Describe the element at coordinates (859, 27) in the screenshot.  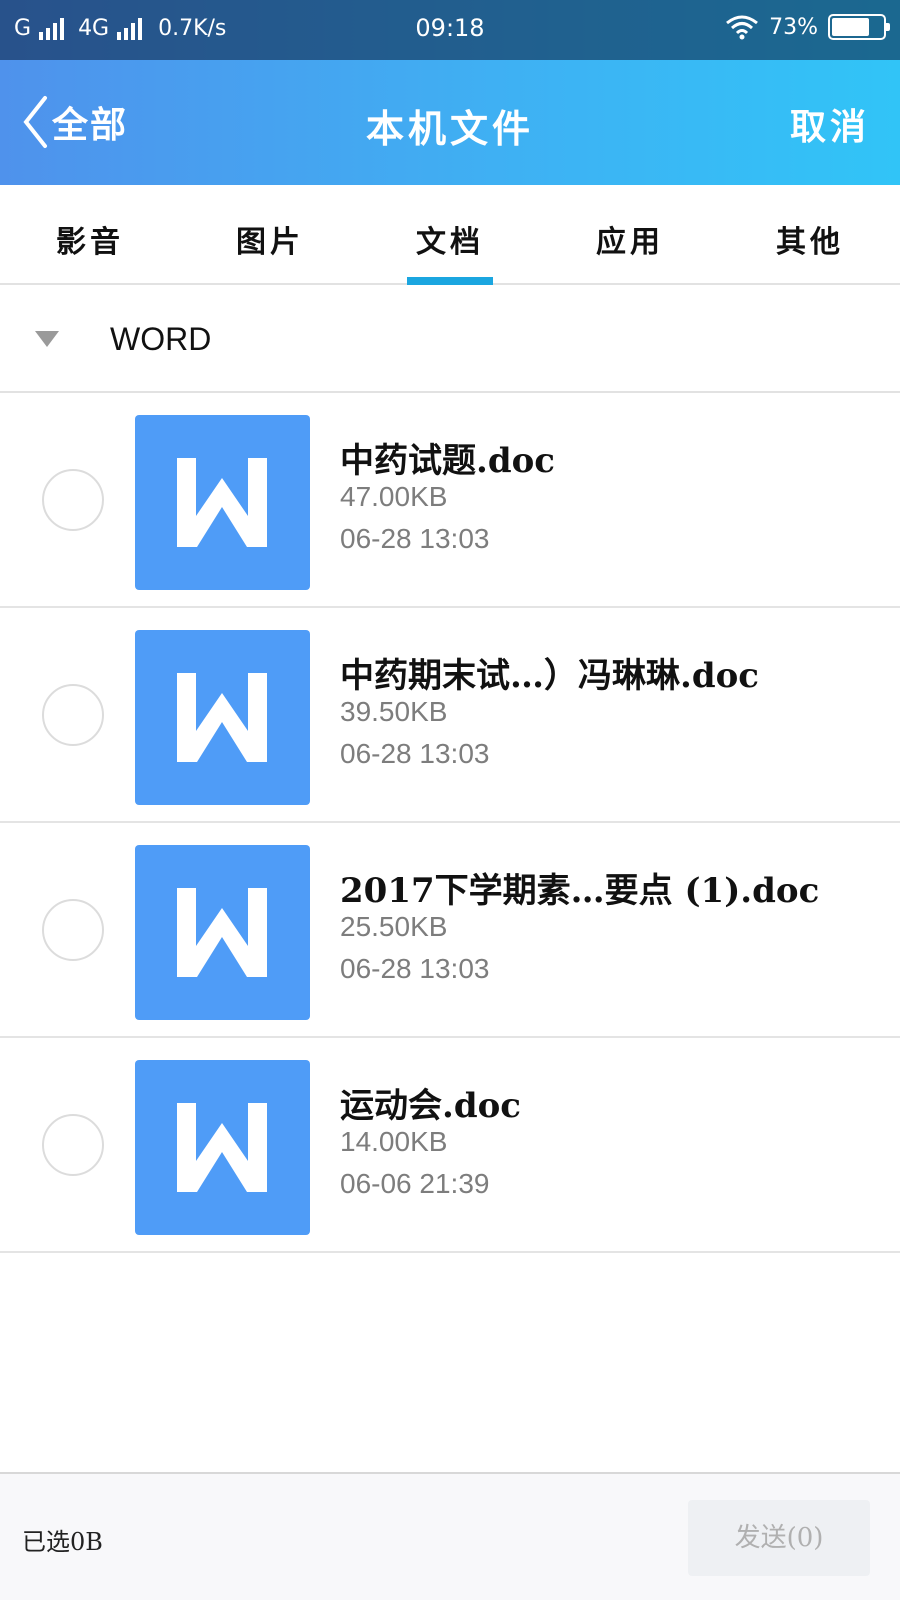
I see `battery-icon` at that location.